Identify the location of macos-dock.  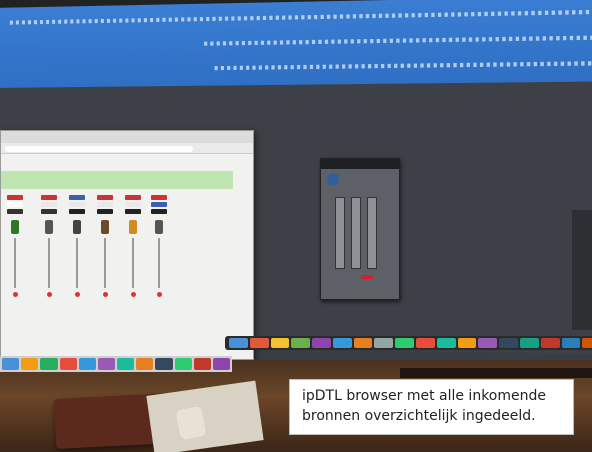
(408, 343).